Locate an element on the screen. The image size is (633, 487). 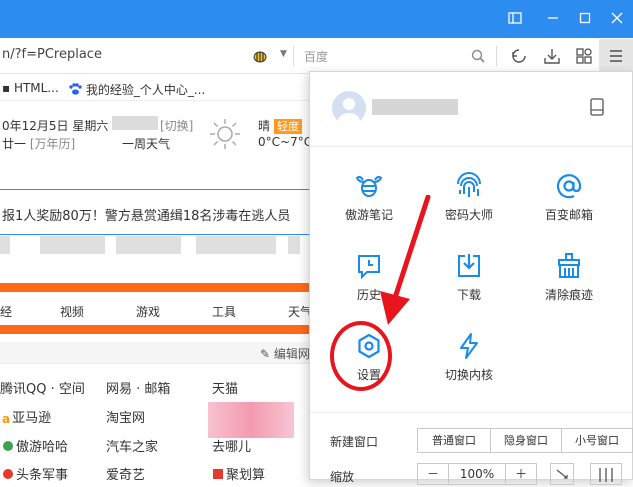
expand-icon is located at coordinates (562, 474).